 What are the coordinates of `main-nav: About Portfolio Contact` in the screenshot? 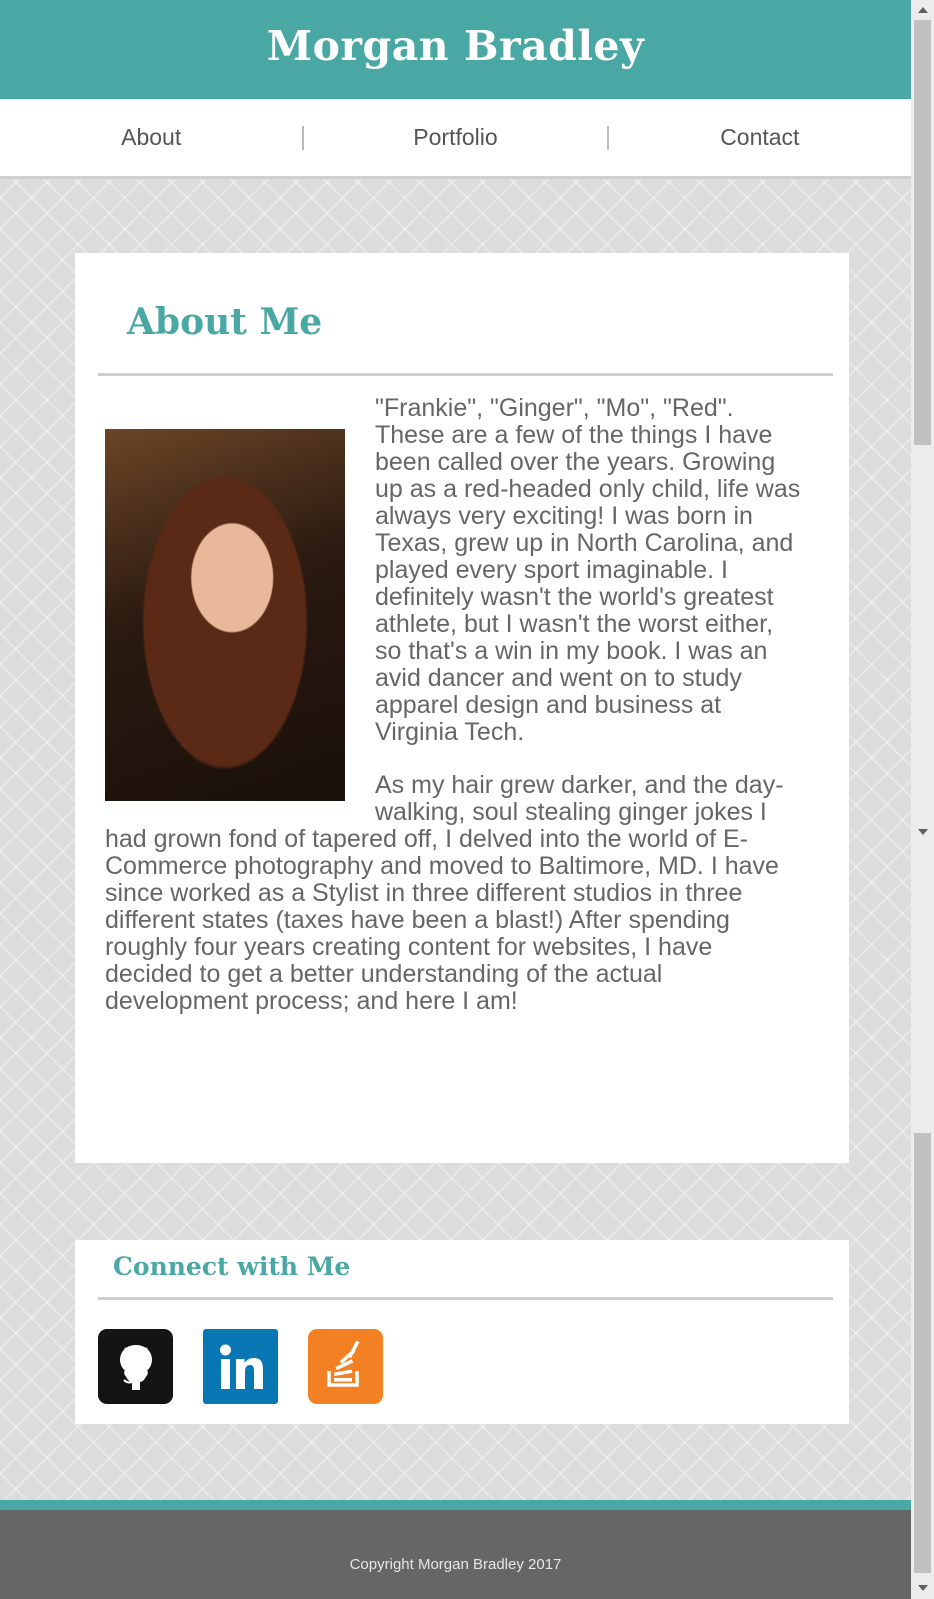 It's located at (455, 139).